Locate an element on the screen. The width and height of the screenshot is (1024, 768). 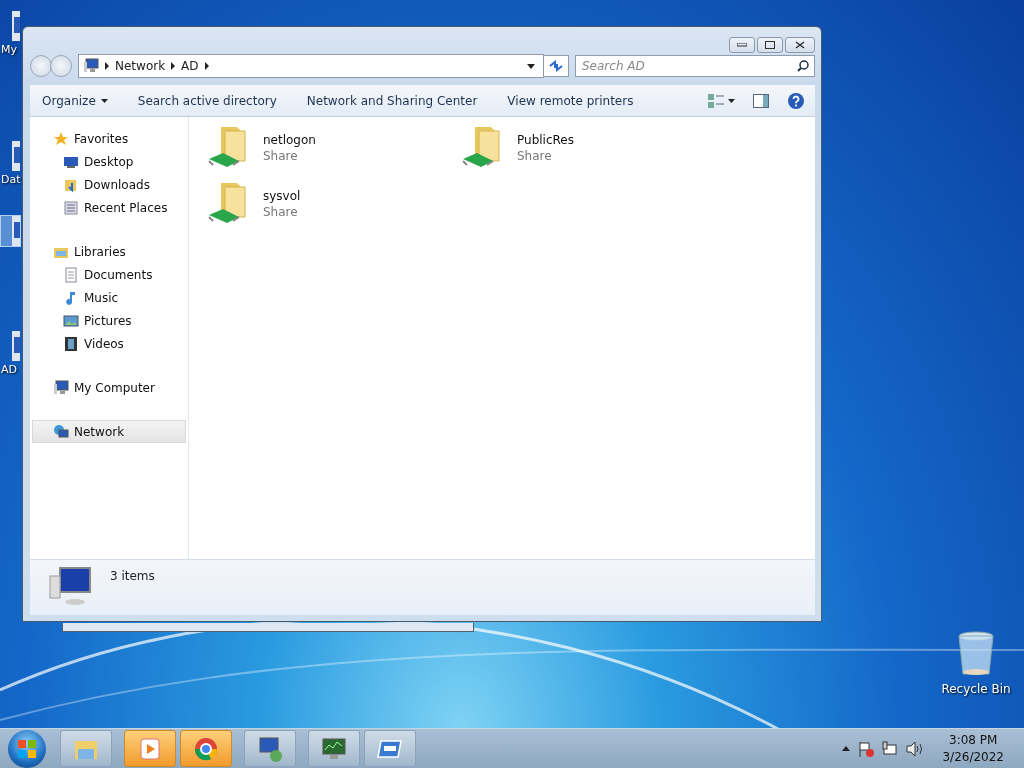
recycle-bin-label: Recycle Bin is located at coordinates (976, 689).